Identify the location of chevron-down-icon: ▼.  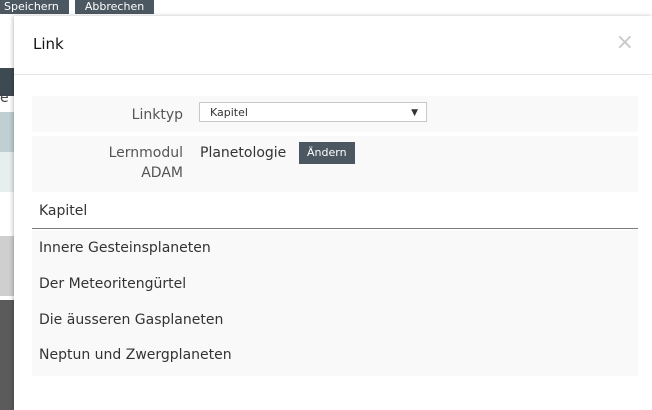
(414, 113).